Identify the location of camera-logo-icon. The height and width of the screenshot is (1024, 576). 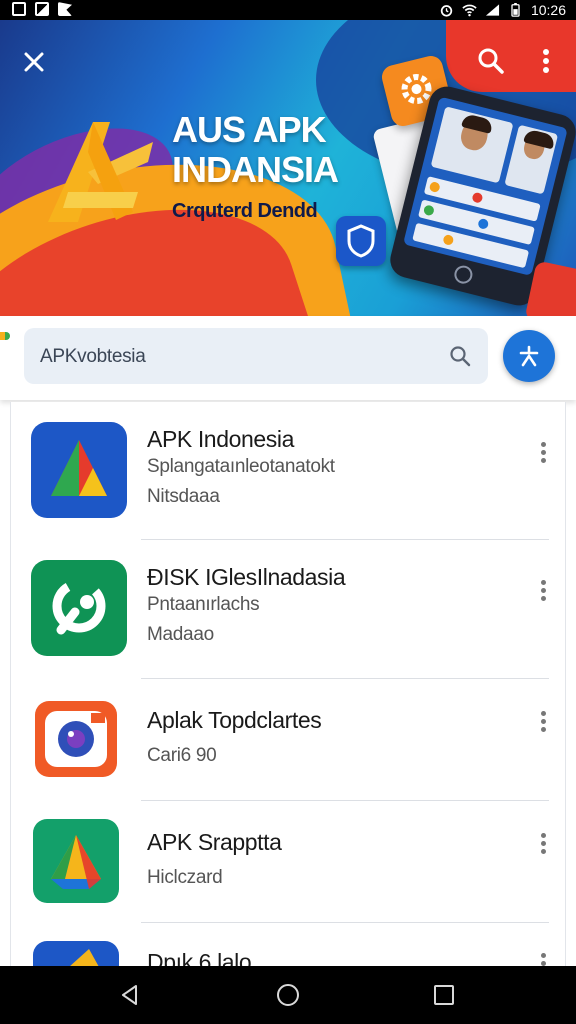
(76, 739).